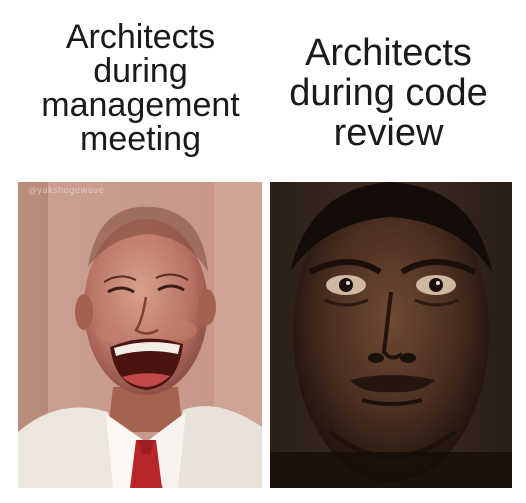 The height and width of the screenshot is (503, 526). Describe the element at coordinates (140, 88) in the screenshot. I see `caption-left: Architects during management meeting` at that location.